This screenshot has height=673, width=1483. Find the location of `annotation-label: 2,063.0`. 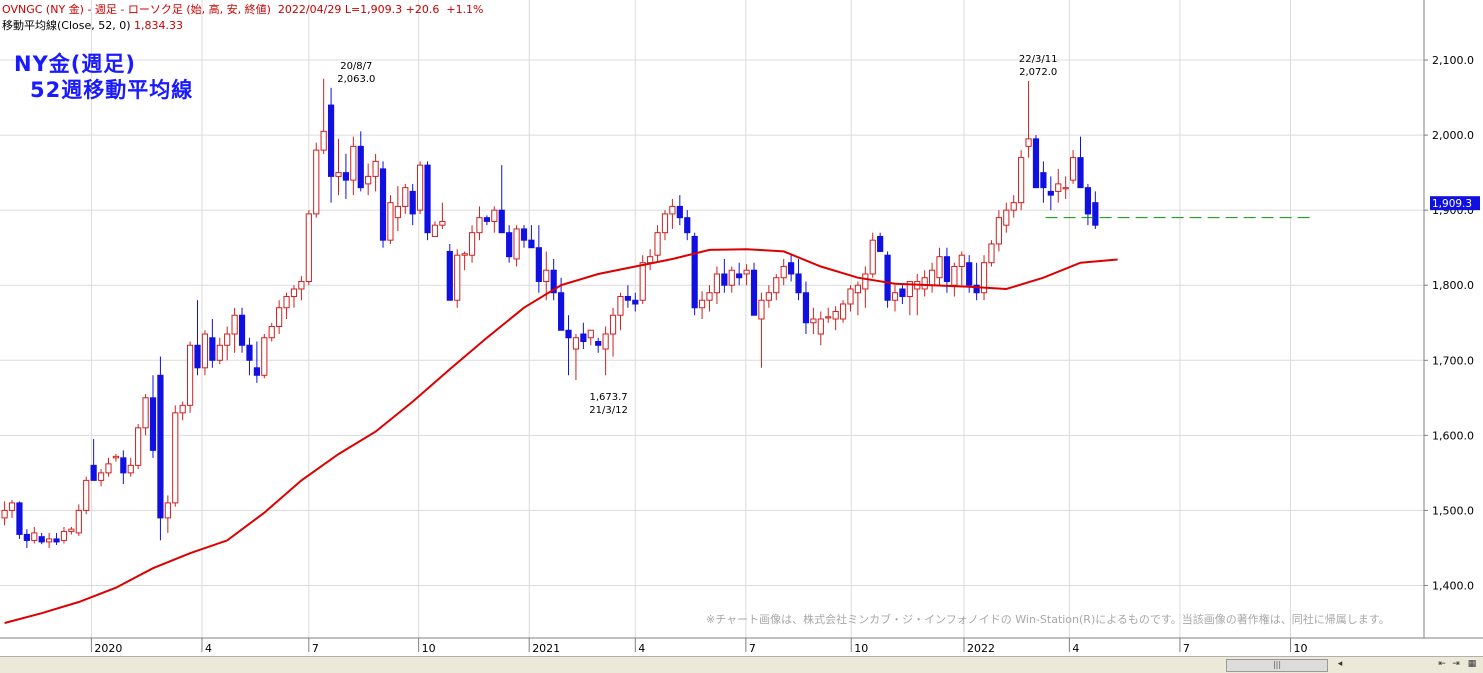

annotation-label: 2,063.0 is located at coordinates (356, 79).